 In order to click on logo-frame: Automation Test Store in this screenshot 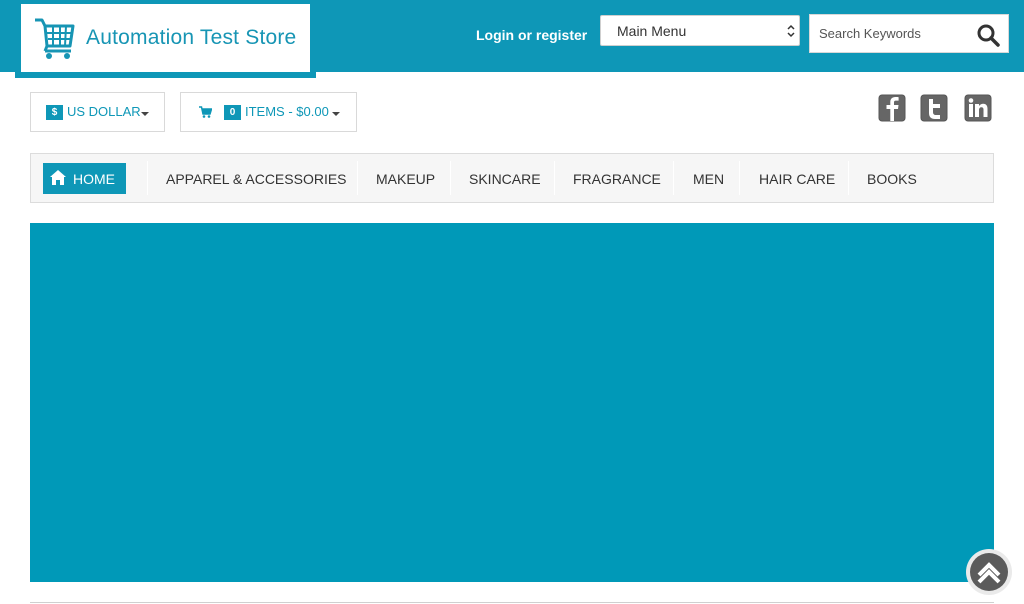, I will do `click(165, 39)`.